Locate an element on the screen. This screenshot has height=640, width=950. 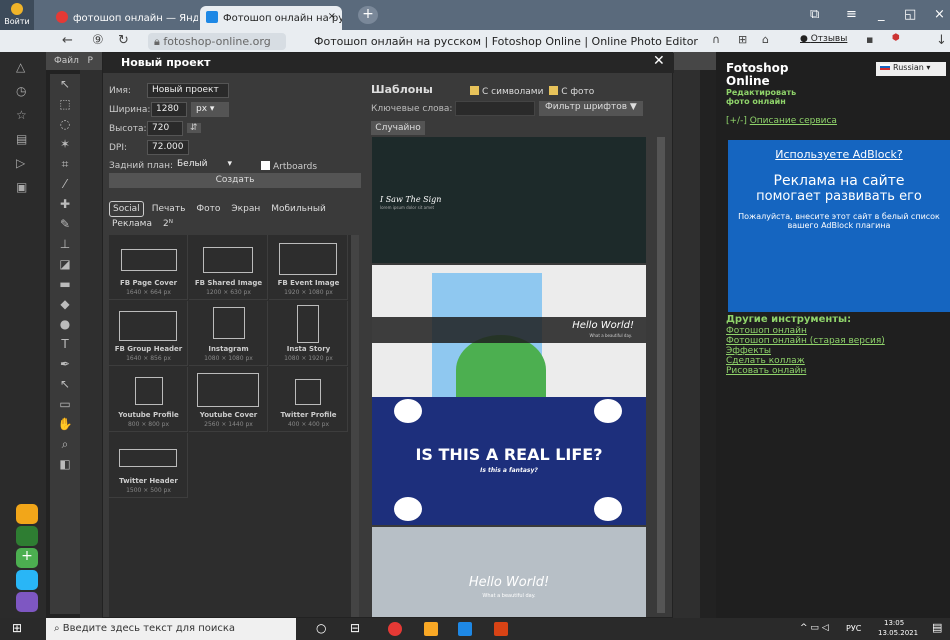
extensions-icon: ⊞ is located at coordinates (742, 39).